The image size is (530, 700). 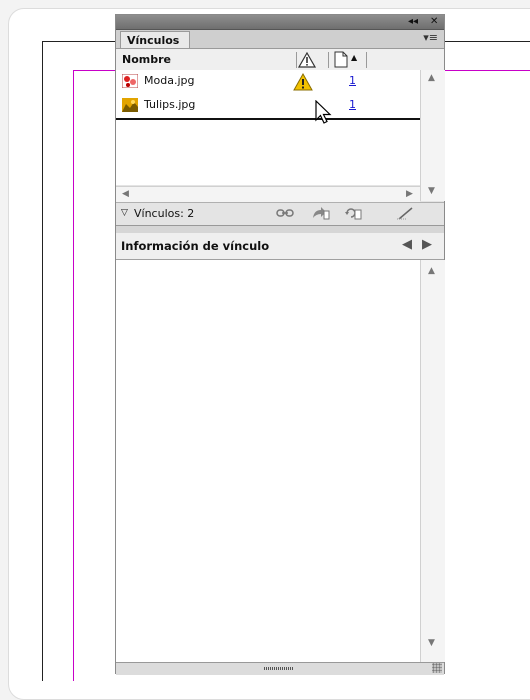 What do you see at coordinates (155, 39) in the screenshot?
I see `tab-vinculos: Vínculos` at bounding box center [155, 39].